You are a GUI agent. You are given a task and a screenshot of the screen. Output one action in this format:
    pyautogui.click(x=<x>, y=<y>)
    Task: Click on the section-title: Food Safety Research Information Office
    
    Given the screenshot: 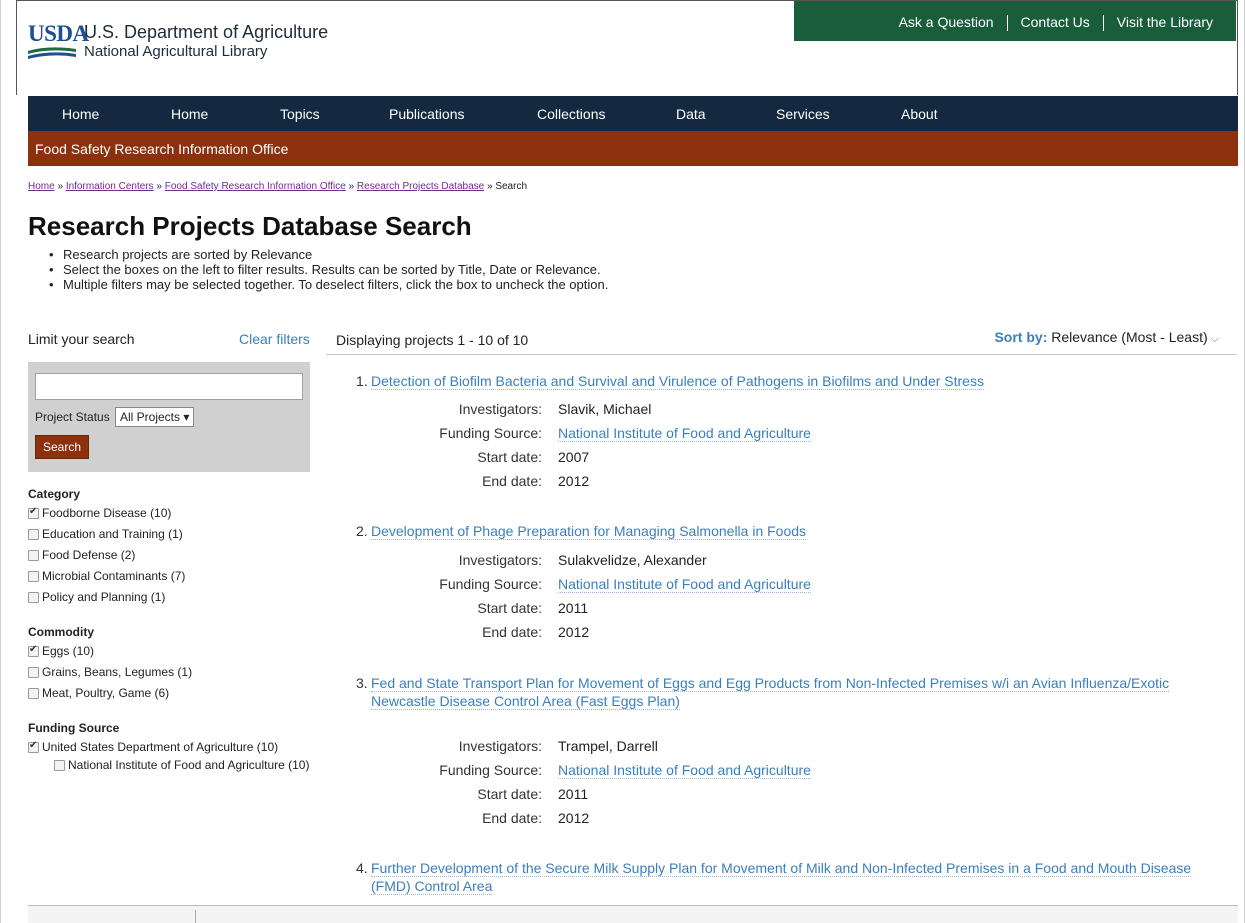 What is the action you would take?
    pyautogui.click(x=161, y=149)
    